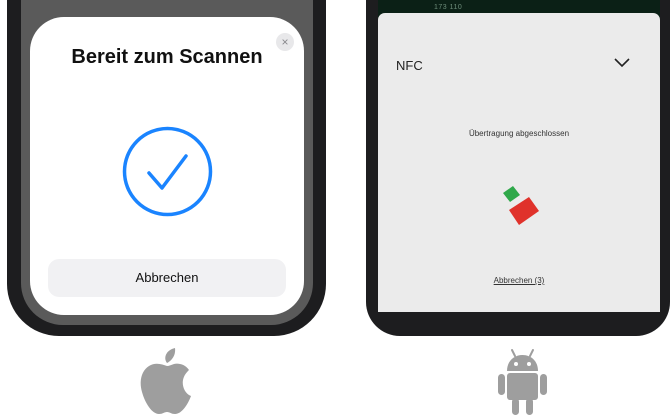  What do you see at coordinates (519, 133) in the screenshot?
I see `transfer-status-text: Übertragung abgeschlossen` at bounding box center [519, 133].